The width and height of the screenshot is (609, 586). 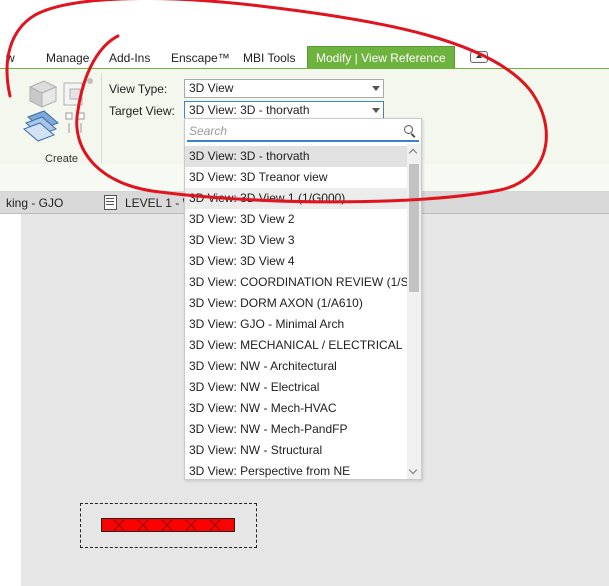 I want to click on list-item: 3D View: COORDINATION REVIEW (1/SV), so click(x=303, y=282).